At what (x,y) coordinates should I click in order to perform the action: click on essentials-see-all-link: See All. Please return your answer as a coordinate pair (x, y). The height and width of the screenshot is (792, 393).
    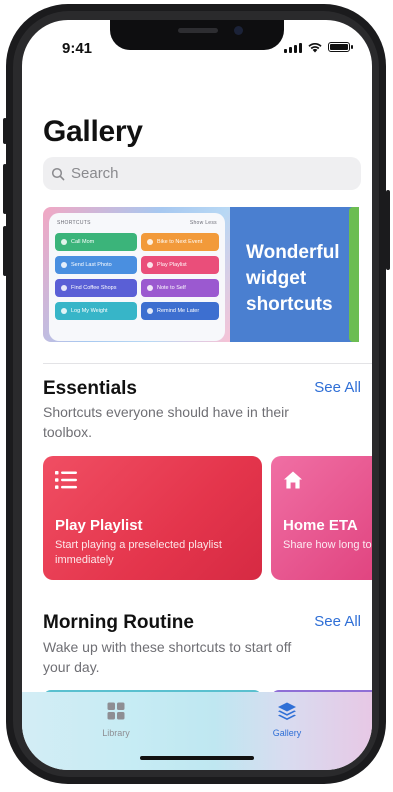
    Looking at the image, I should click on (337, 387).